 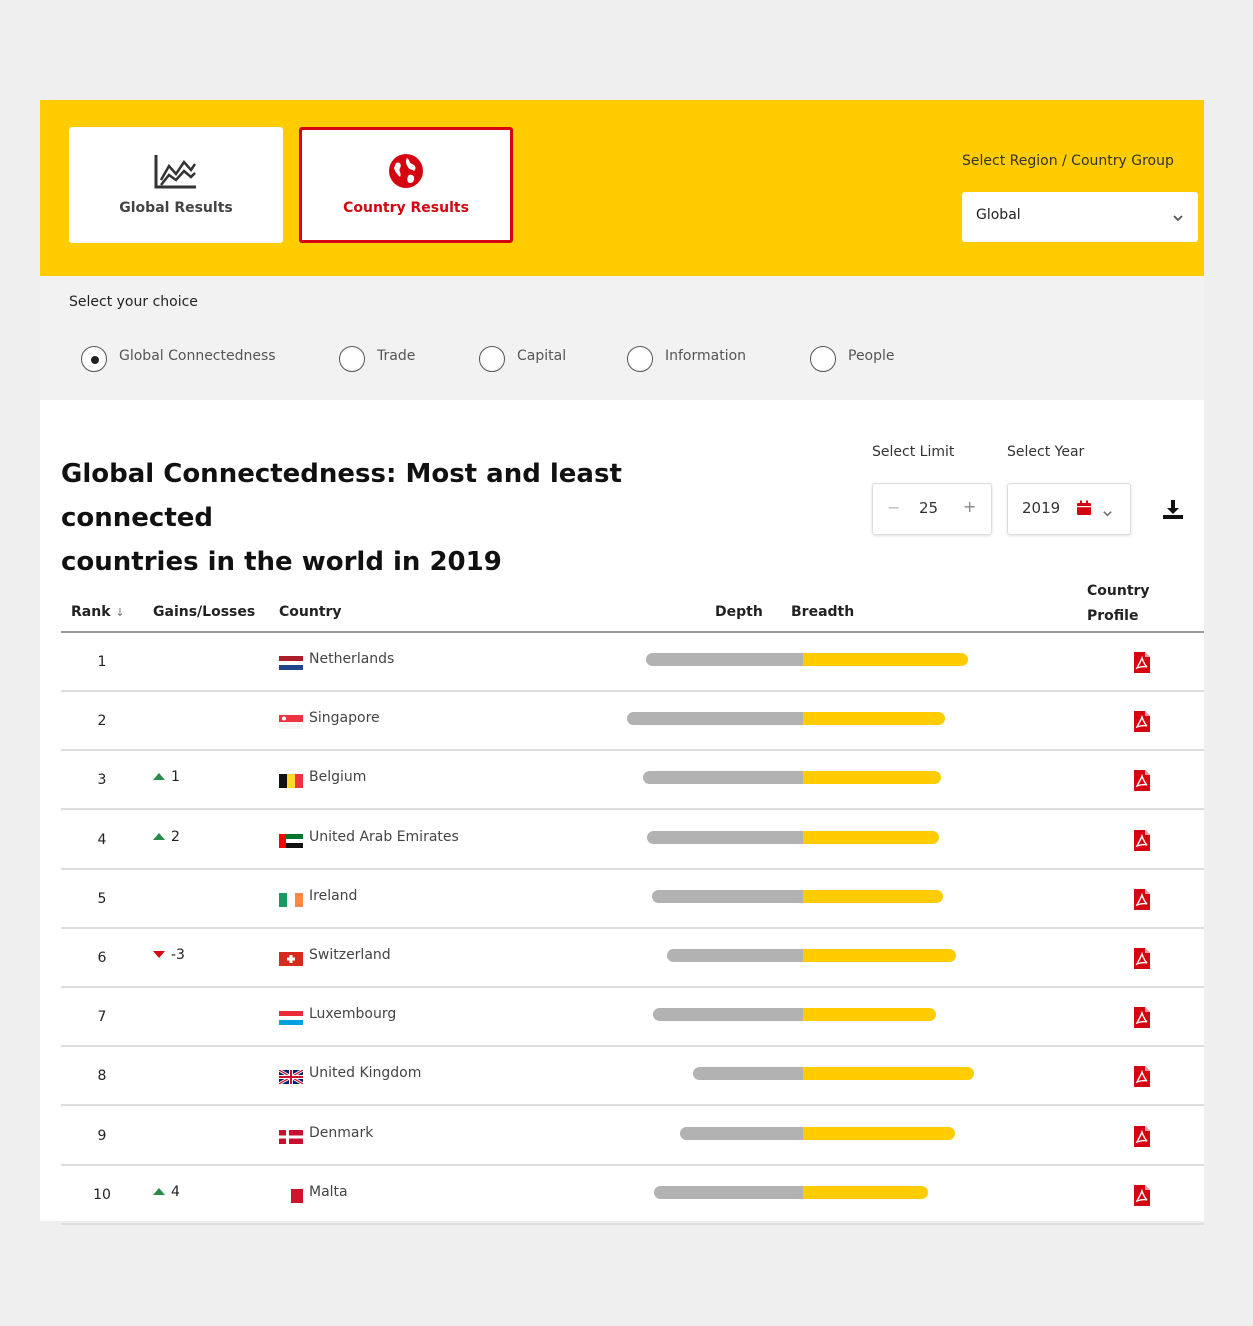 What do you see at coordinates (1173, 511) in the screenshot?
I see `download-icon` at bounding box center [1173, 511].